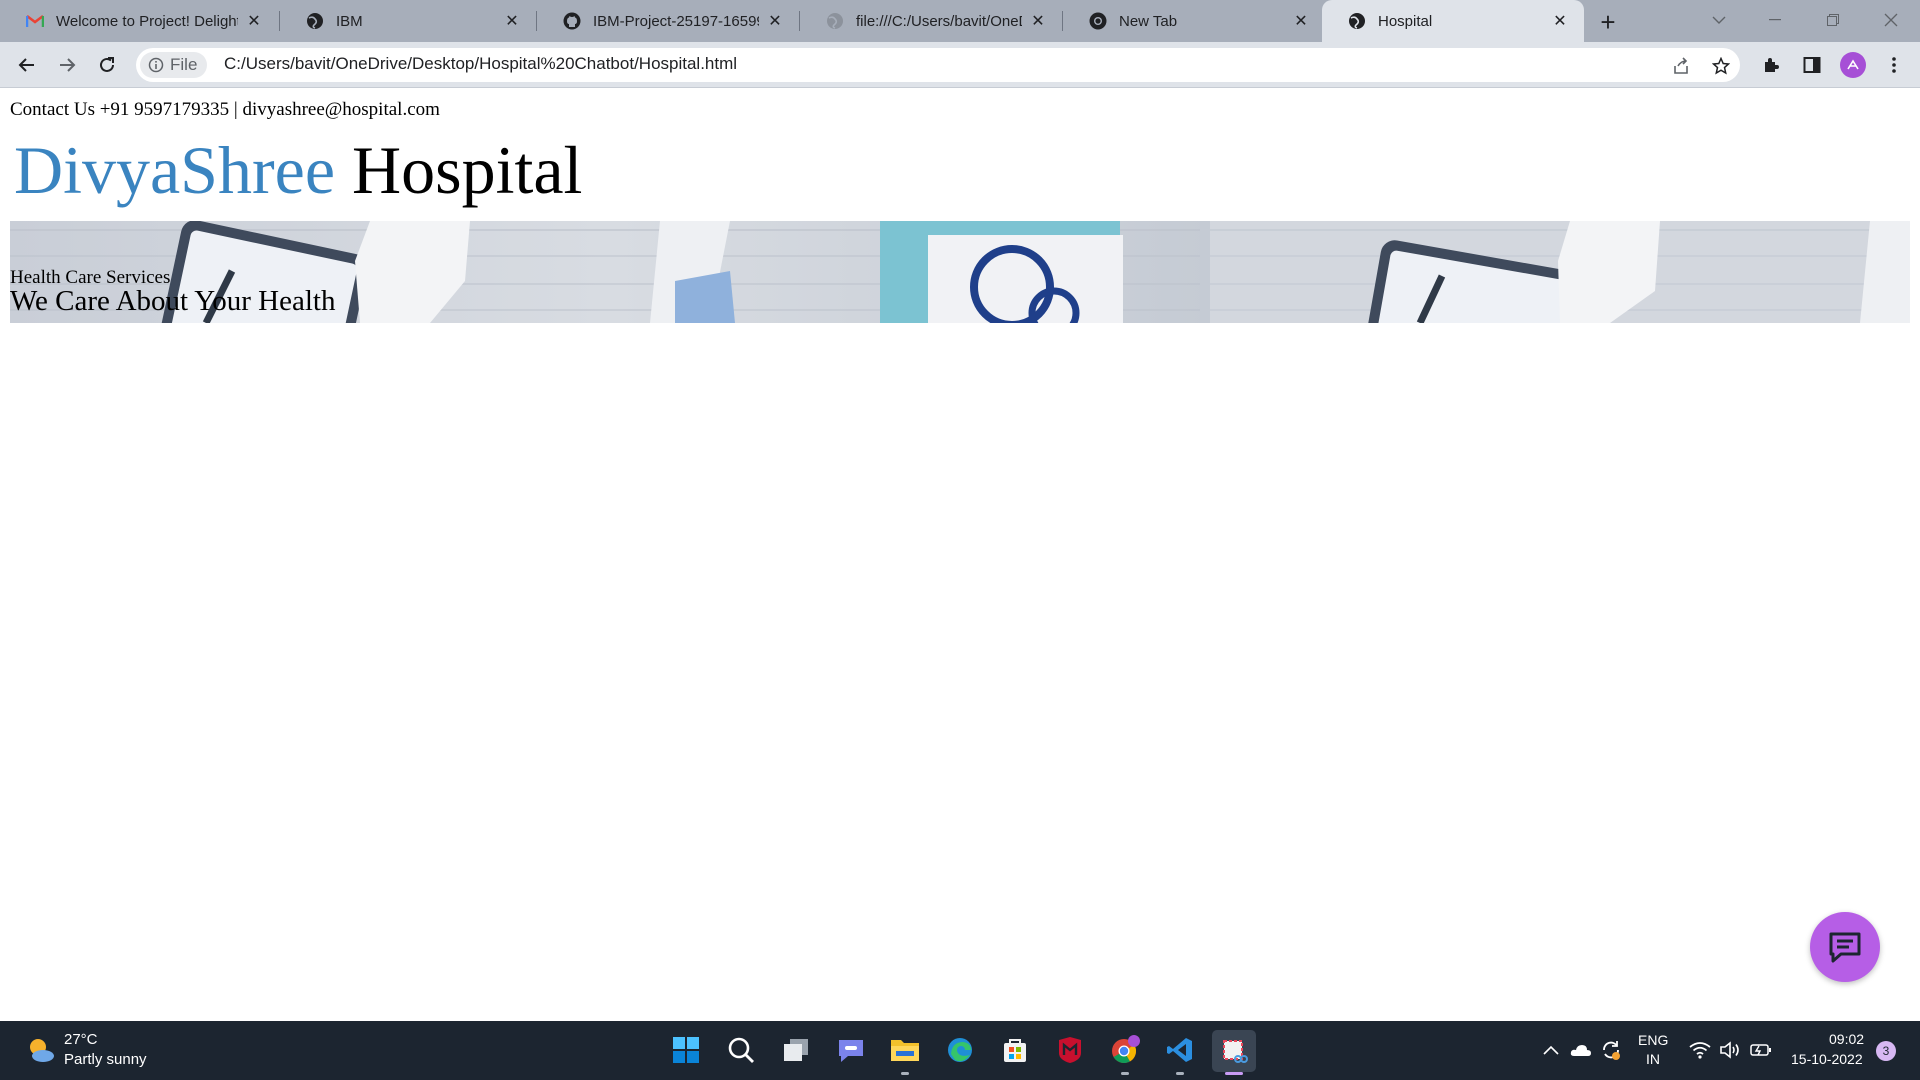 The image size is (1920, 1080). I want to click on windows-start-icon, so click(686, 1050).